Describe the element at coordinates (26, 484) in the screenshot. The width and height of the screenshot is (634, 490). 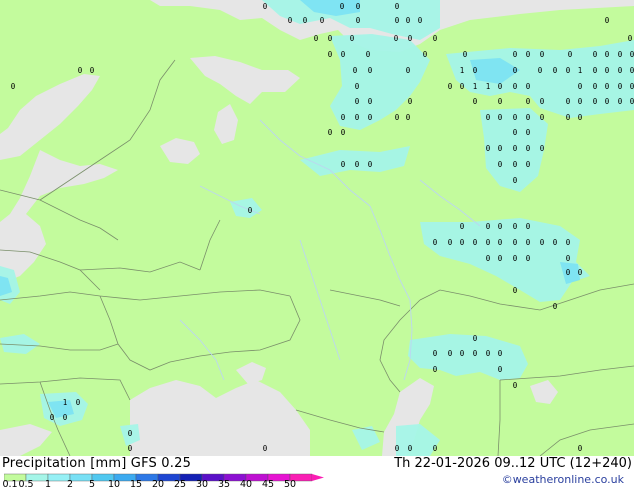
I see `scale-label: 0.5` at that location.